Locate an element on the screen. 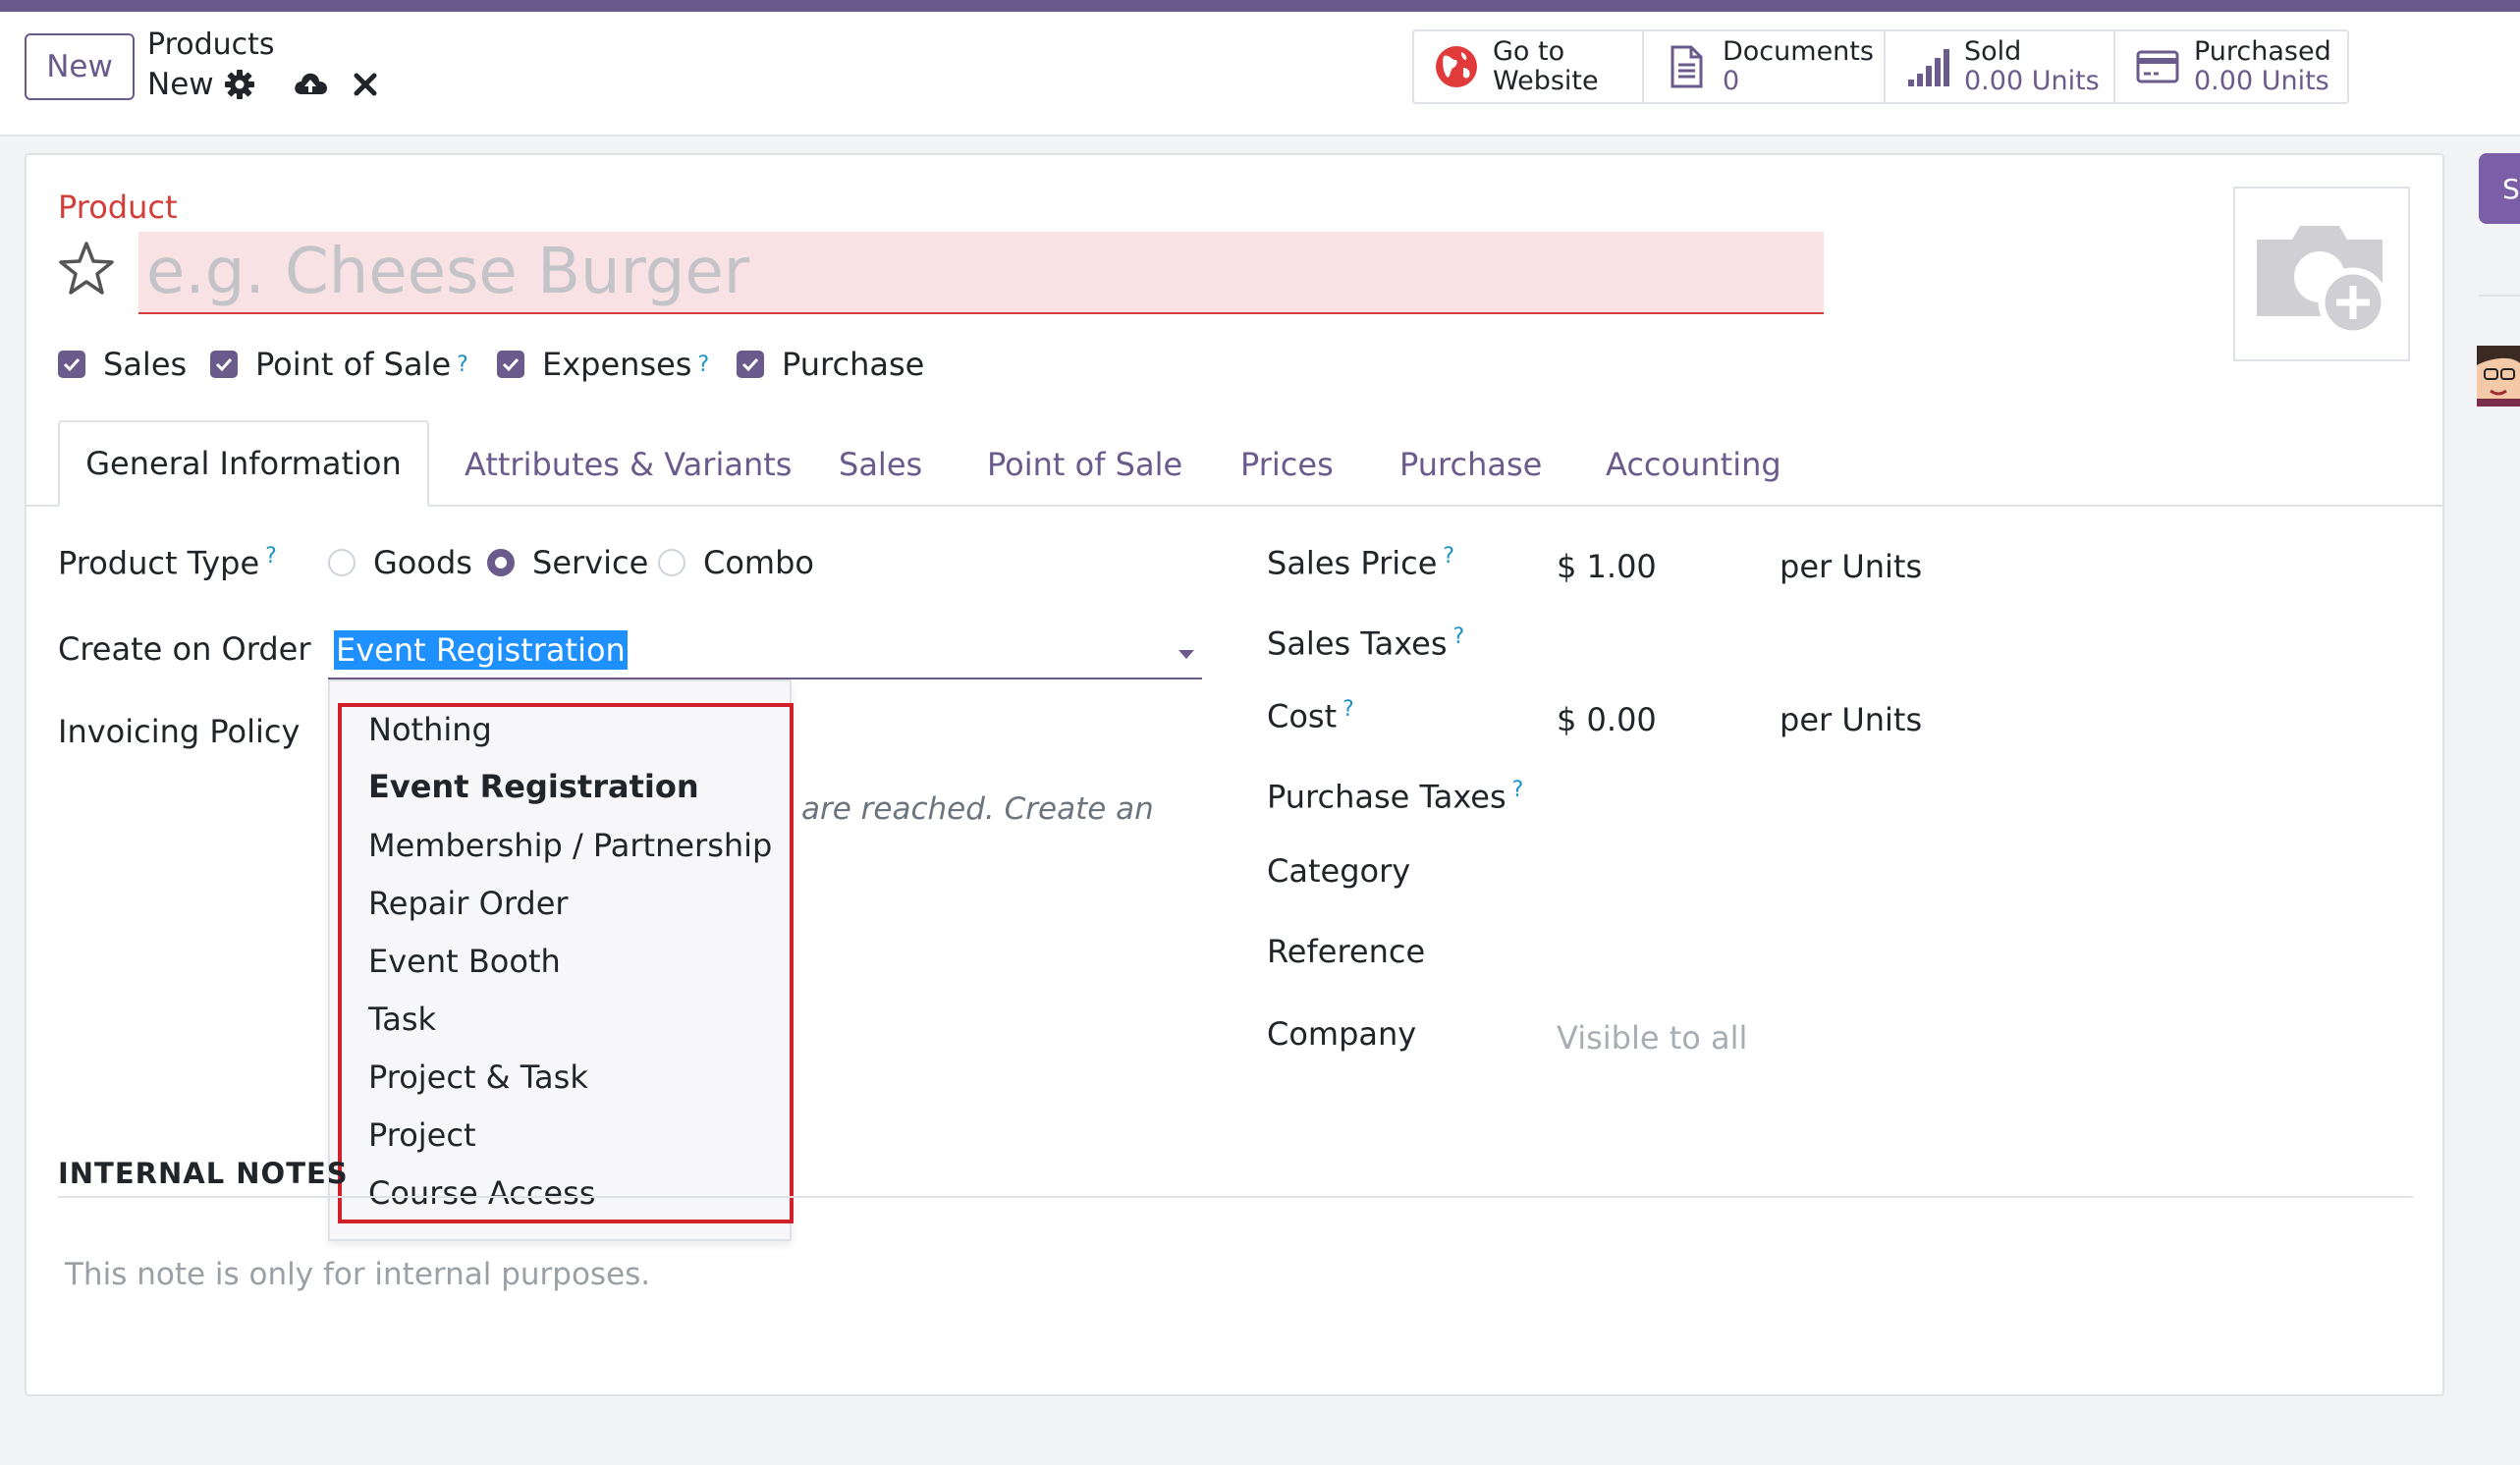  radio-service: Service is located at coordinates (567, 562).